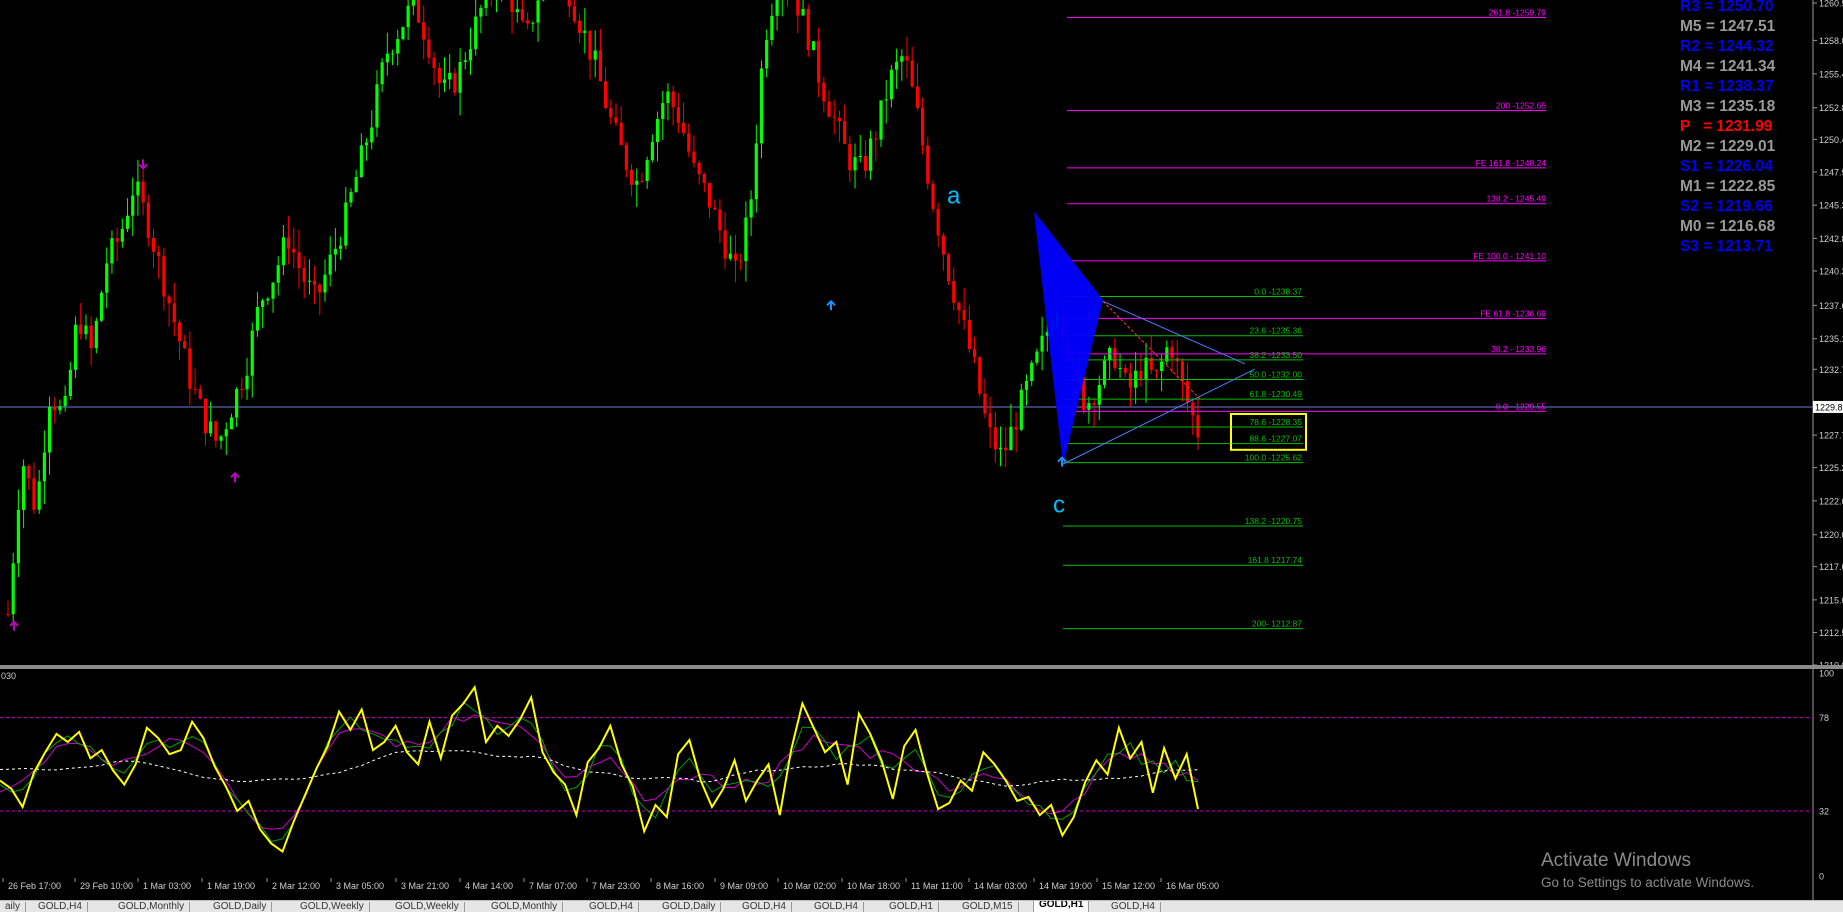 This screenshot has width=1843, height=912. I want to click on tab-active-chart: GOLD,H1, so click(1061, 906).